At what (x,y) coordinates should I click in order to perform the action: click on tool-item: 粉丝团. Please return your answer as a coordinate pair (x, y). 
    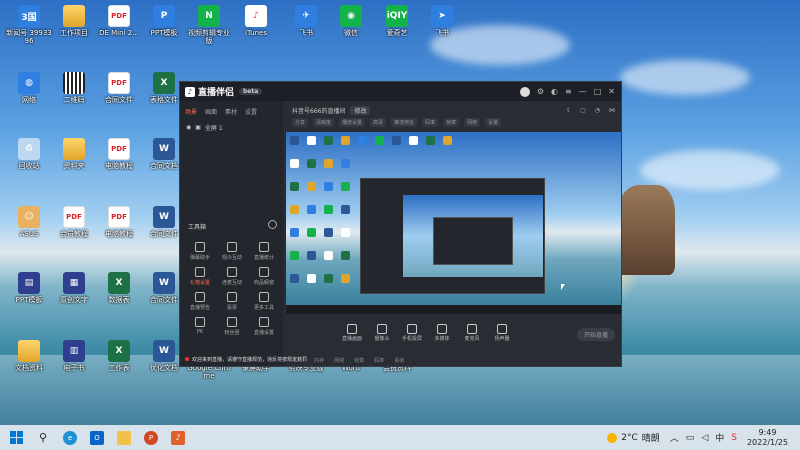
    Looking at the image, I should click on (232, 326).